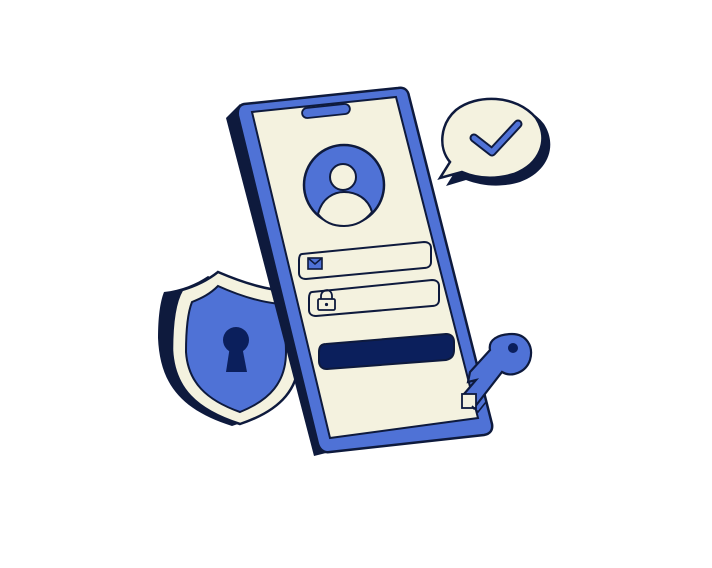 The width and height of the screenshot is (712, 568). What do you see at coordinates (315, 263) in the screenshot?
I see `envelope-icon` at bounding box center [315, 263].